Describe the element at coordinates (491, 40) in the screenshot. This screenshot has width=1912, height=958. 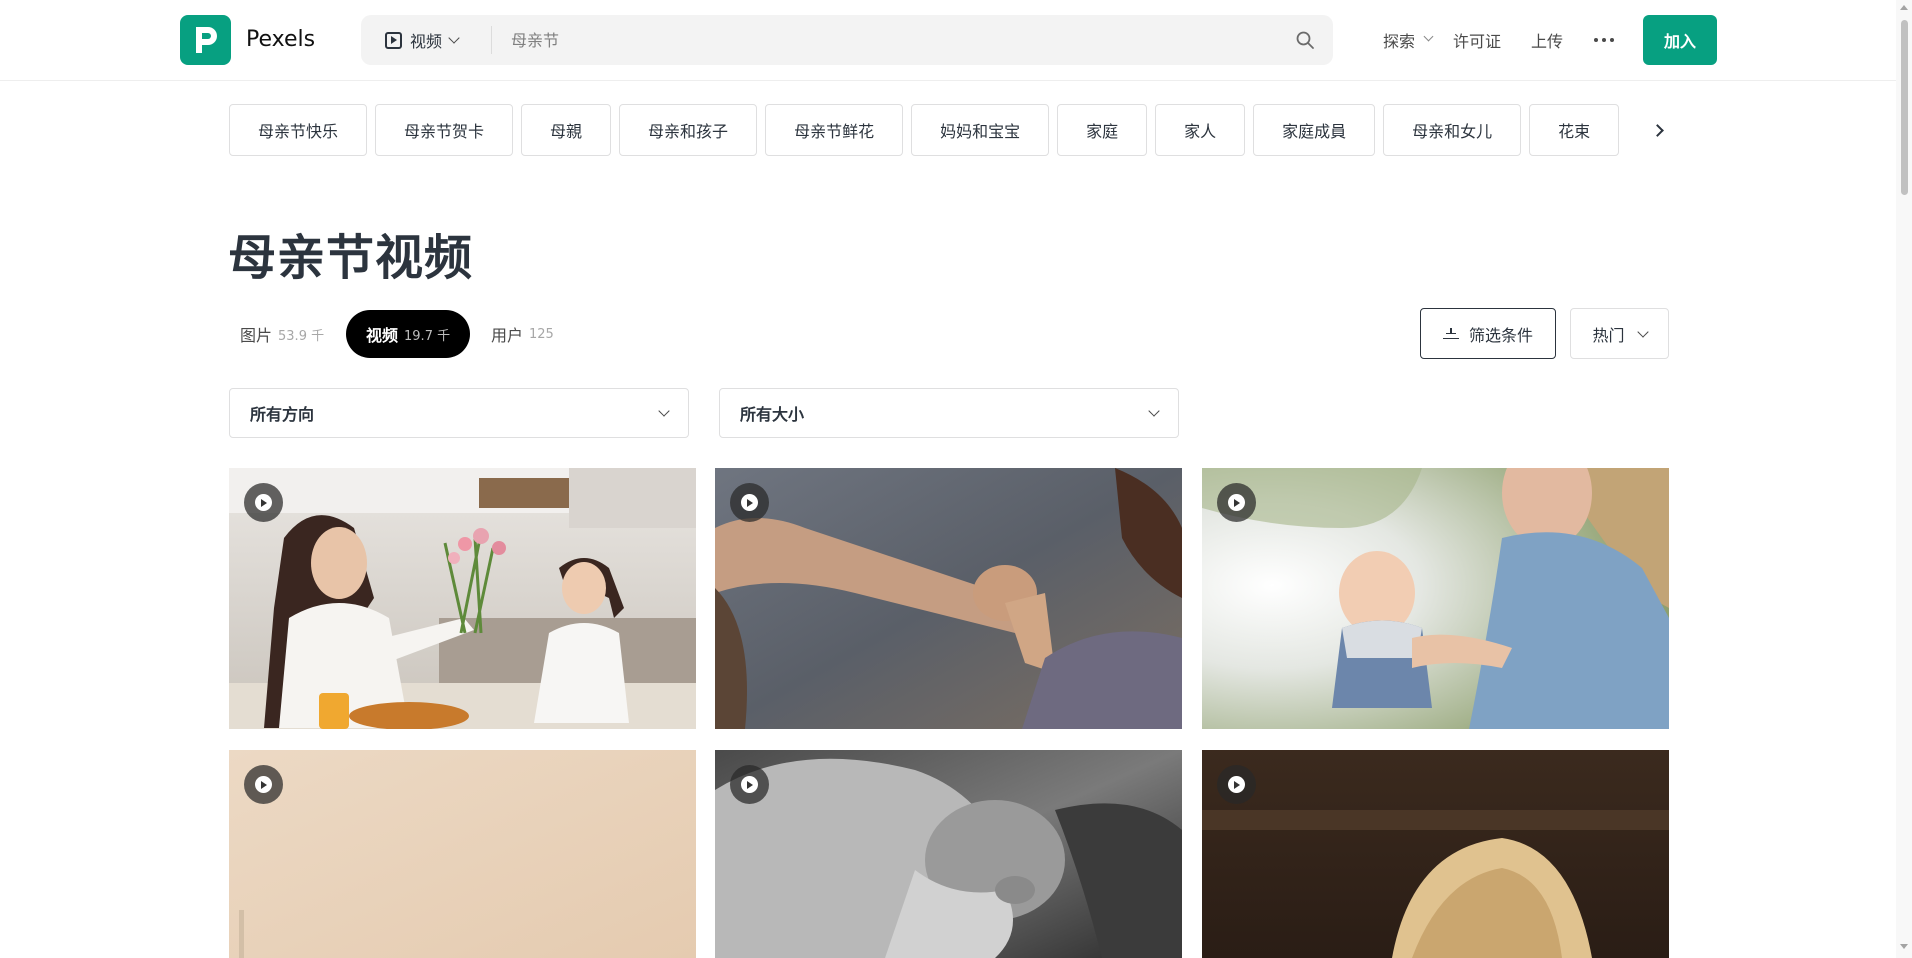
I see `search-divider` at that location.